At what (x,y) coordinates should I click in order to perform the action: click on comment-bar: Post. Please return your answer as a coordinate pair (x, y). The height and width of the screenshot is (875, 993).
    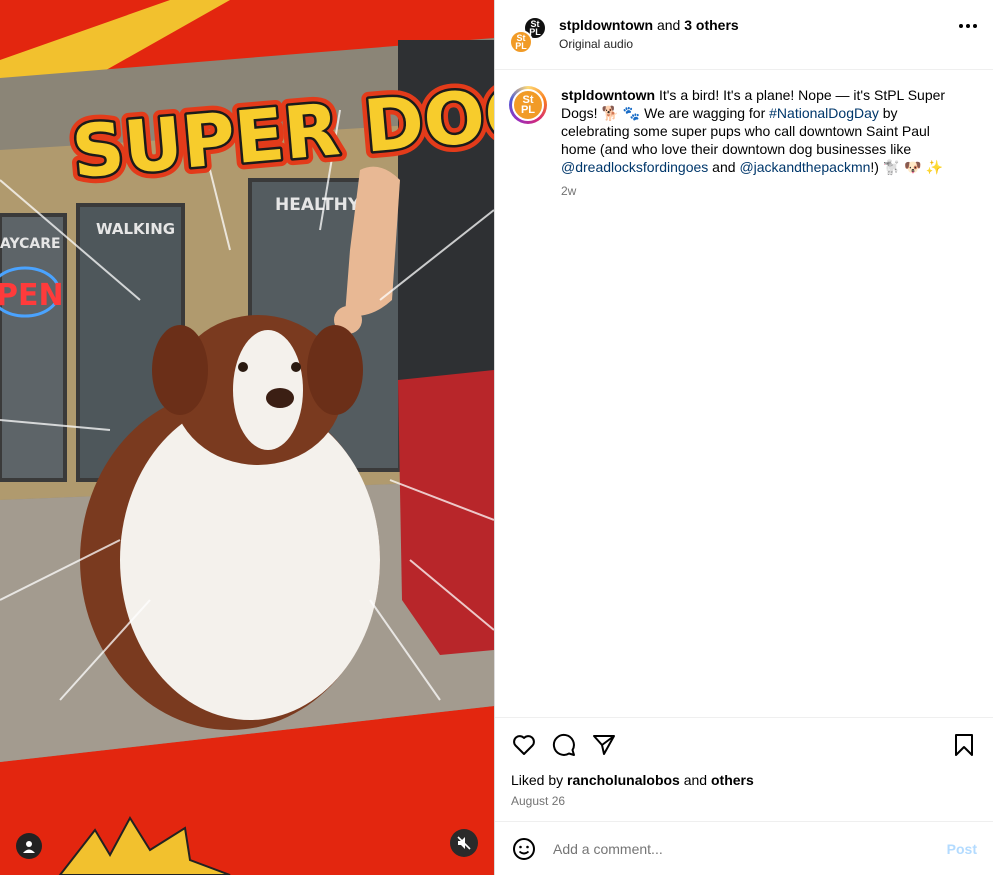
    Looking at the image, I should click on (744, 848).